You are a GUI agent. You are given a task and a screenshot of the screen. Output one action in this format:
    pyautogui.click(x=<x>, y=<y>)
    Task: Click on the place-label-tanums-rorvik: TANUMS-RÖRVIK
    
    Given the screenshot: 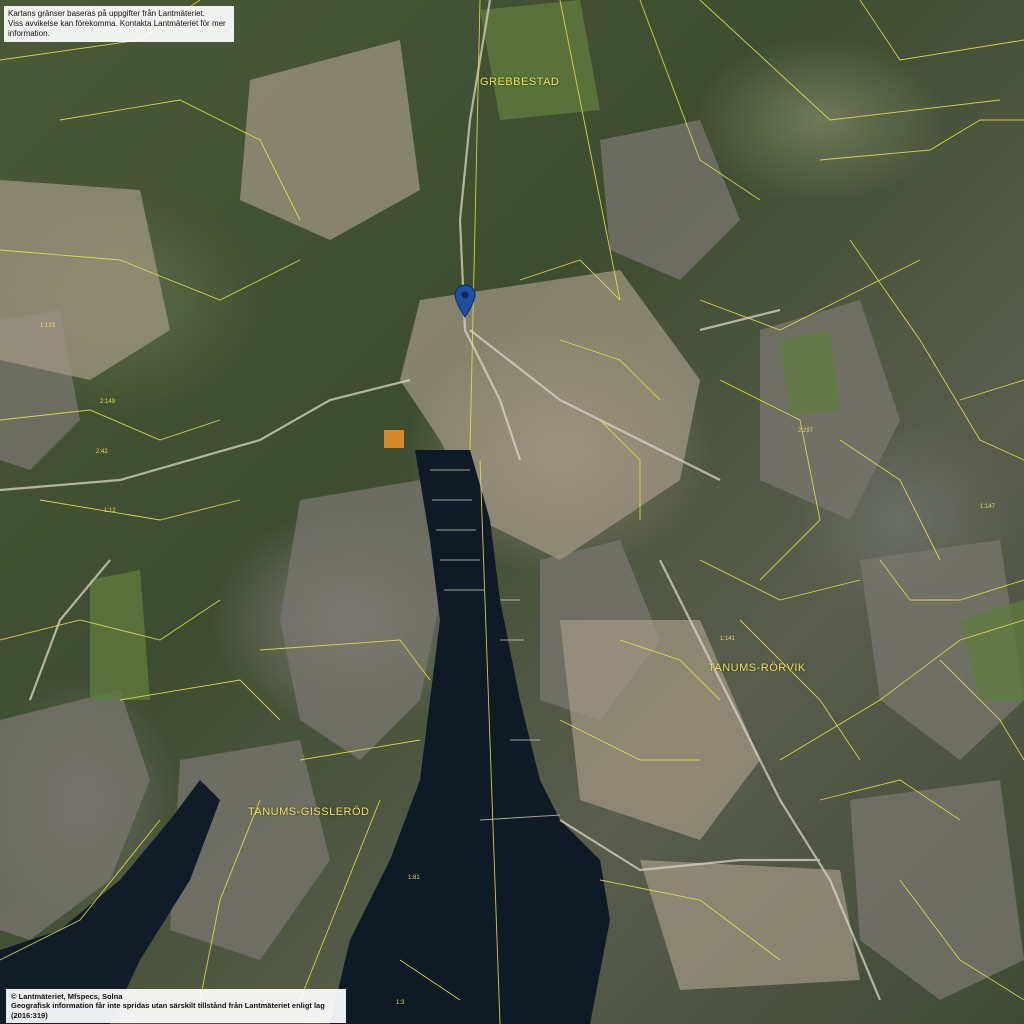 What is the action you would take?
    pyautogui.click(x=757, y=668)
    